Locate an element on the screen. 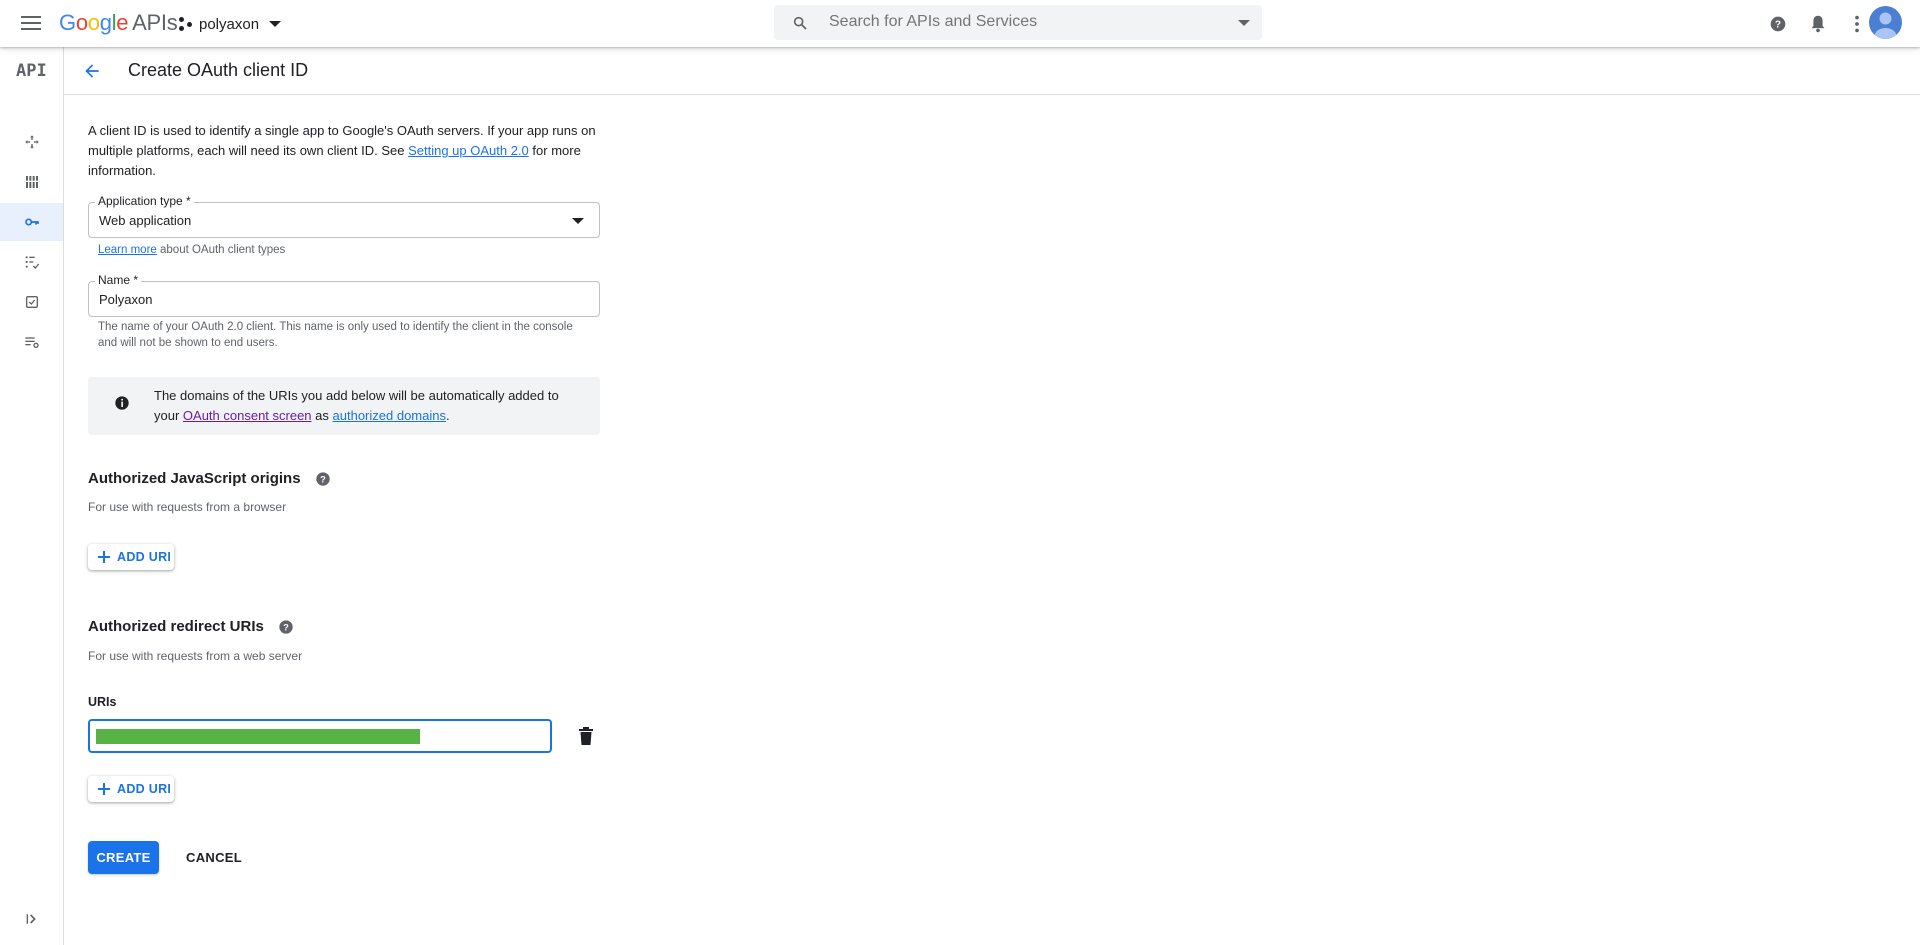 Image resolution: width=1920 pixels, height=945 pixels. js-origins-section-title: Authorized JavaScript origins ? is located at coordinates (209, 478).